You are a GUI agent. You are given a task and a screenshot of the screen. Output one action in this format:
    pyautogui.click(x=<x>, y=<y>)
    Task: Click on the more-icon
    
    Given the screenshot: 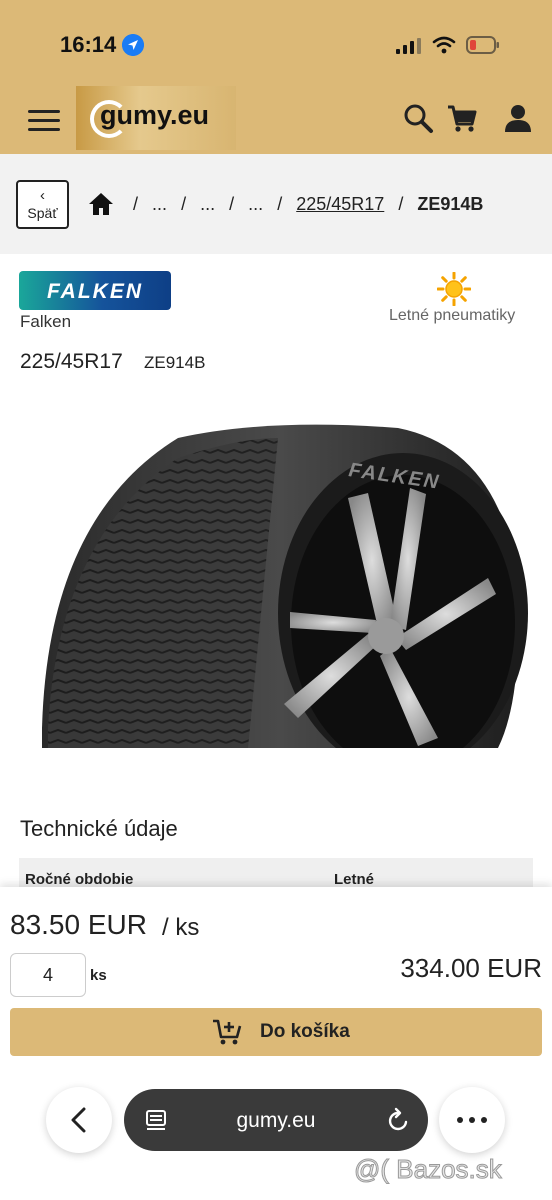 What is the action you would take?
    pyautogui.click(x=472, y=1120)
    